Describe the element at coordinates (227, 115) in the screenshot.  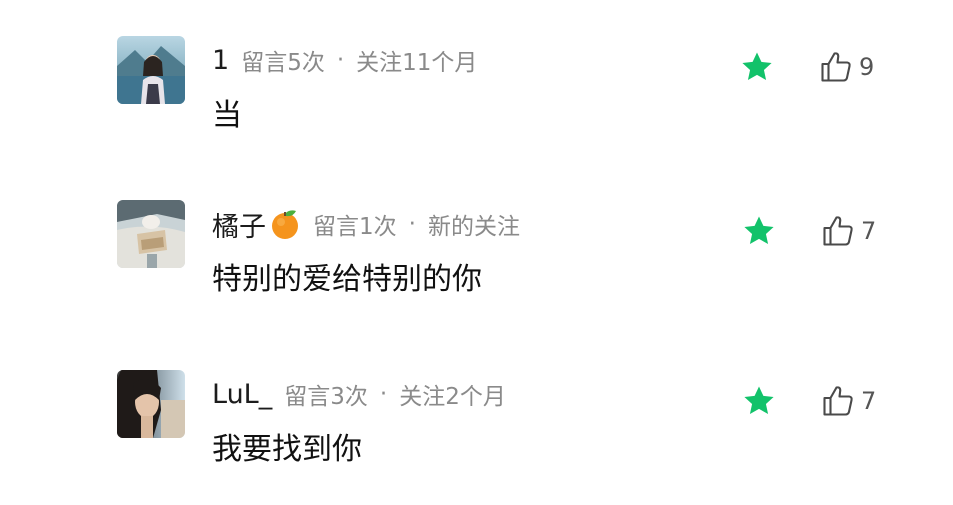
I see `comment-text: 当` at that location.